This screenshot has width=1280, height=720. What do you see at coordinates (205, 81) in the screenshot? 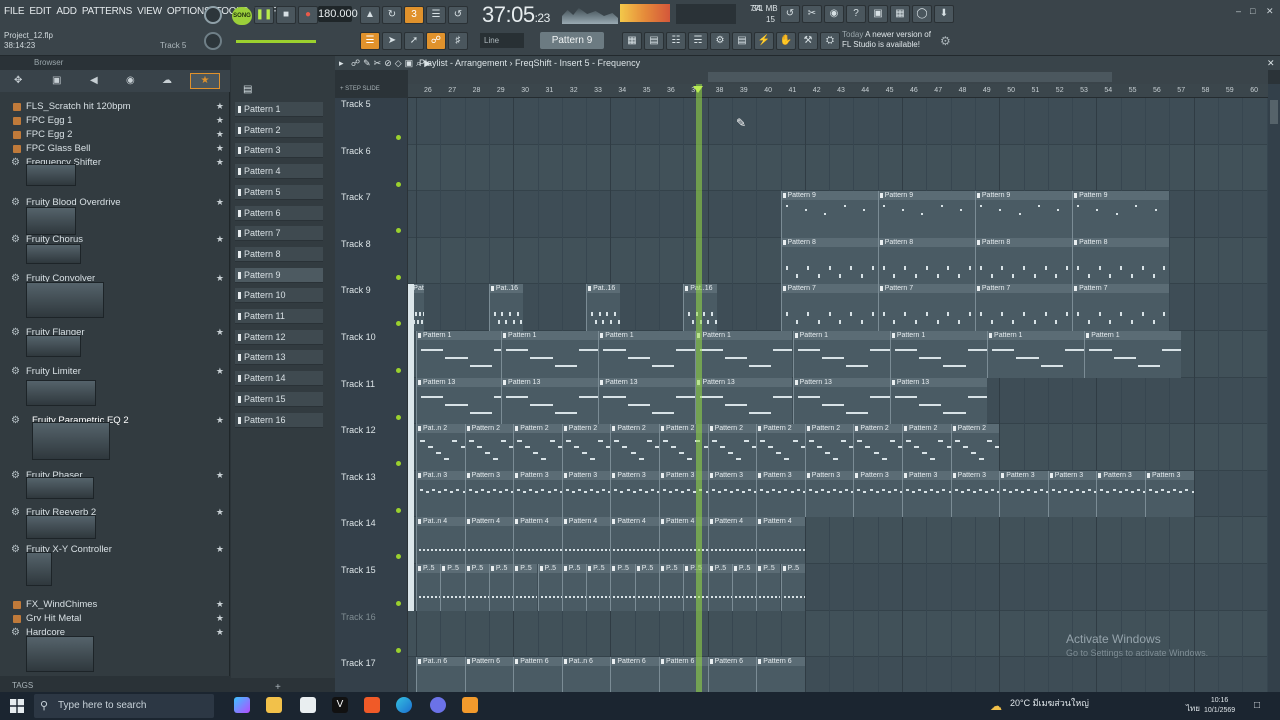
I see `browser-favorites-icon: ★` at bounding box center [205, 81].